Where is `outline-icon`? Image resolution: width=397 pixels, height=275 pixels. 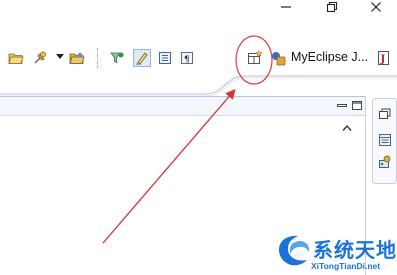 outline-icon is located at coordinates (165, 58).